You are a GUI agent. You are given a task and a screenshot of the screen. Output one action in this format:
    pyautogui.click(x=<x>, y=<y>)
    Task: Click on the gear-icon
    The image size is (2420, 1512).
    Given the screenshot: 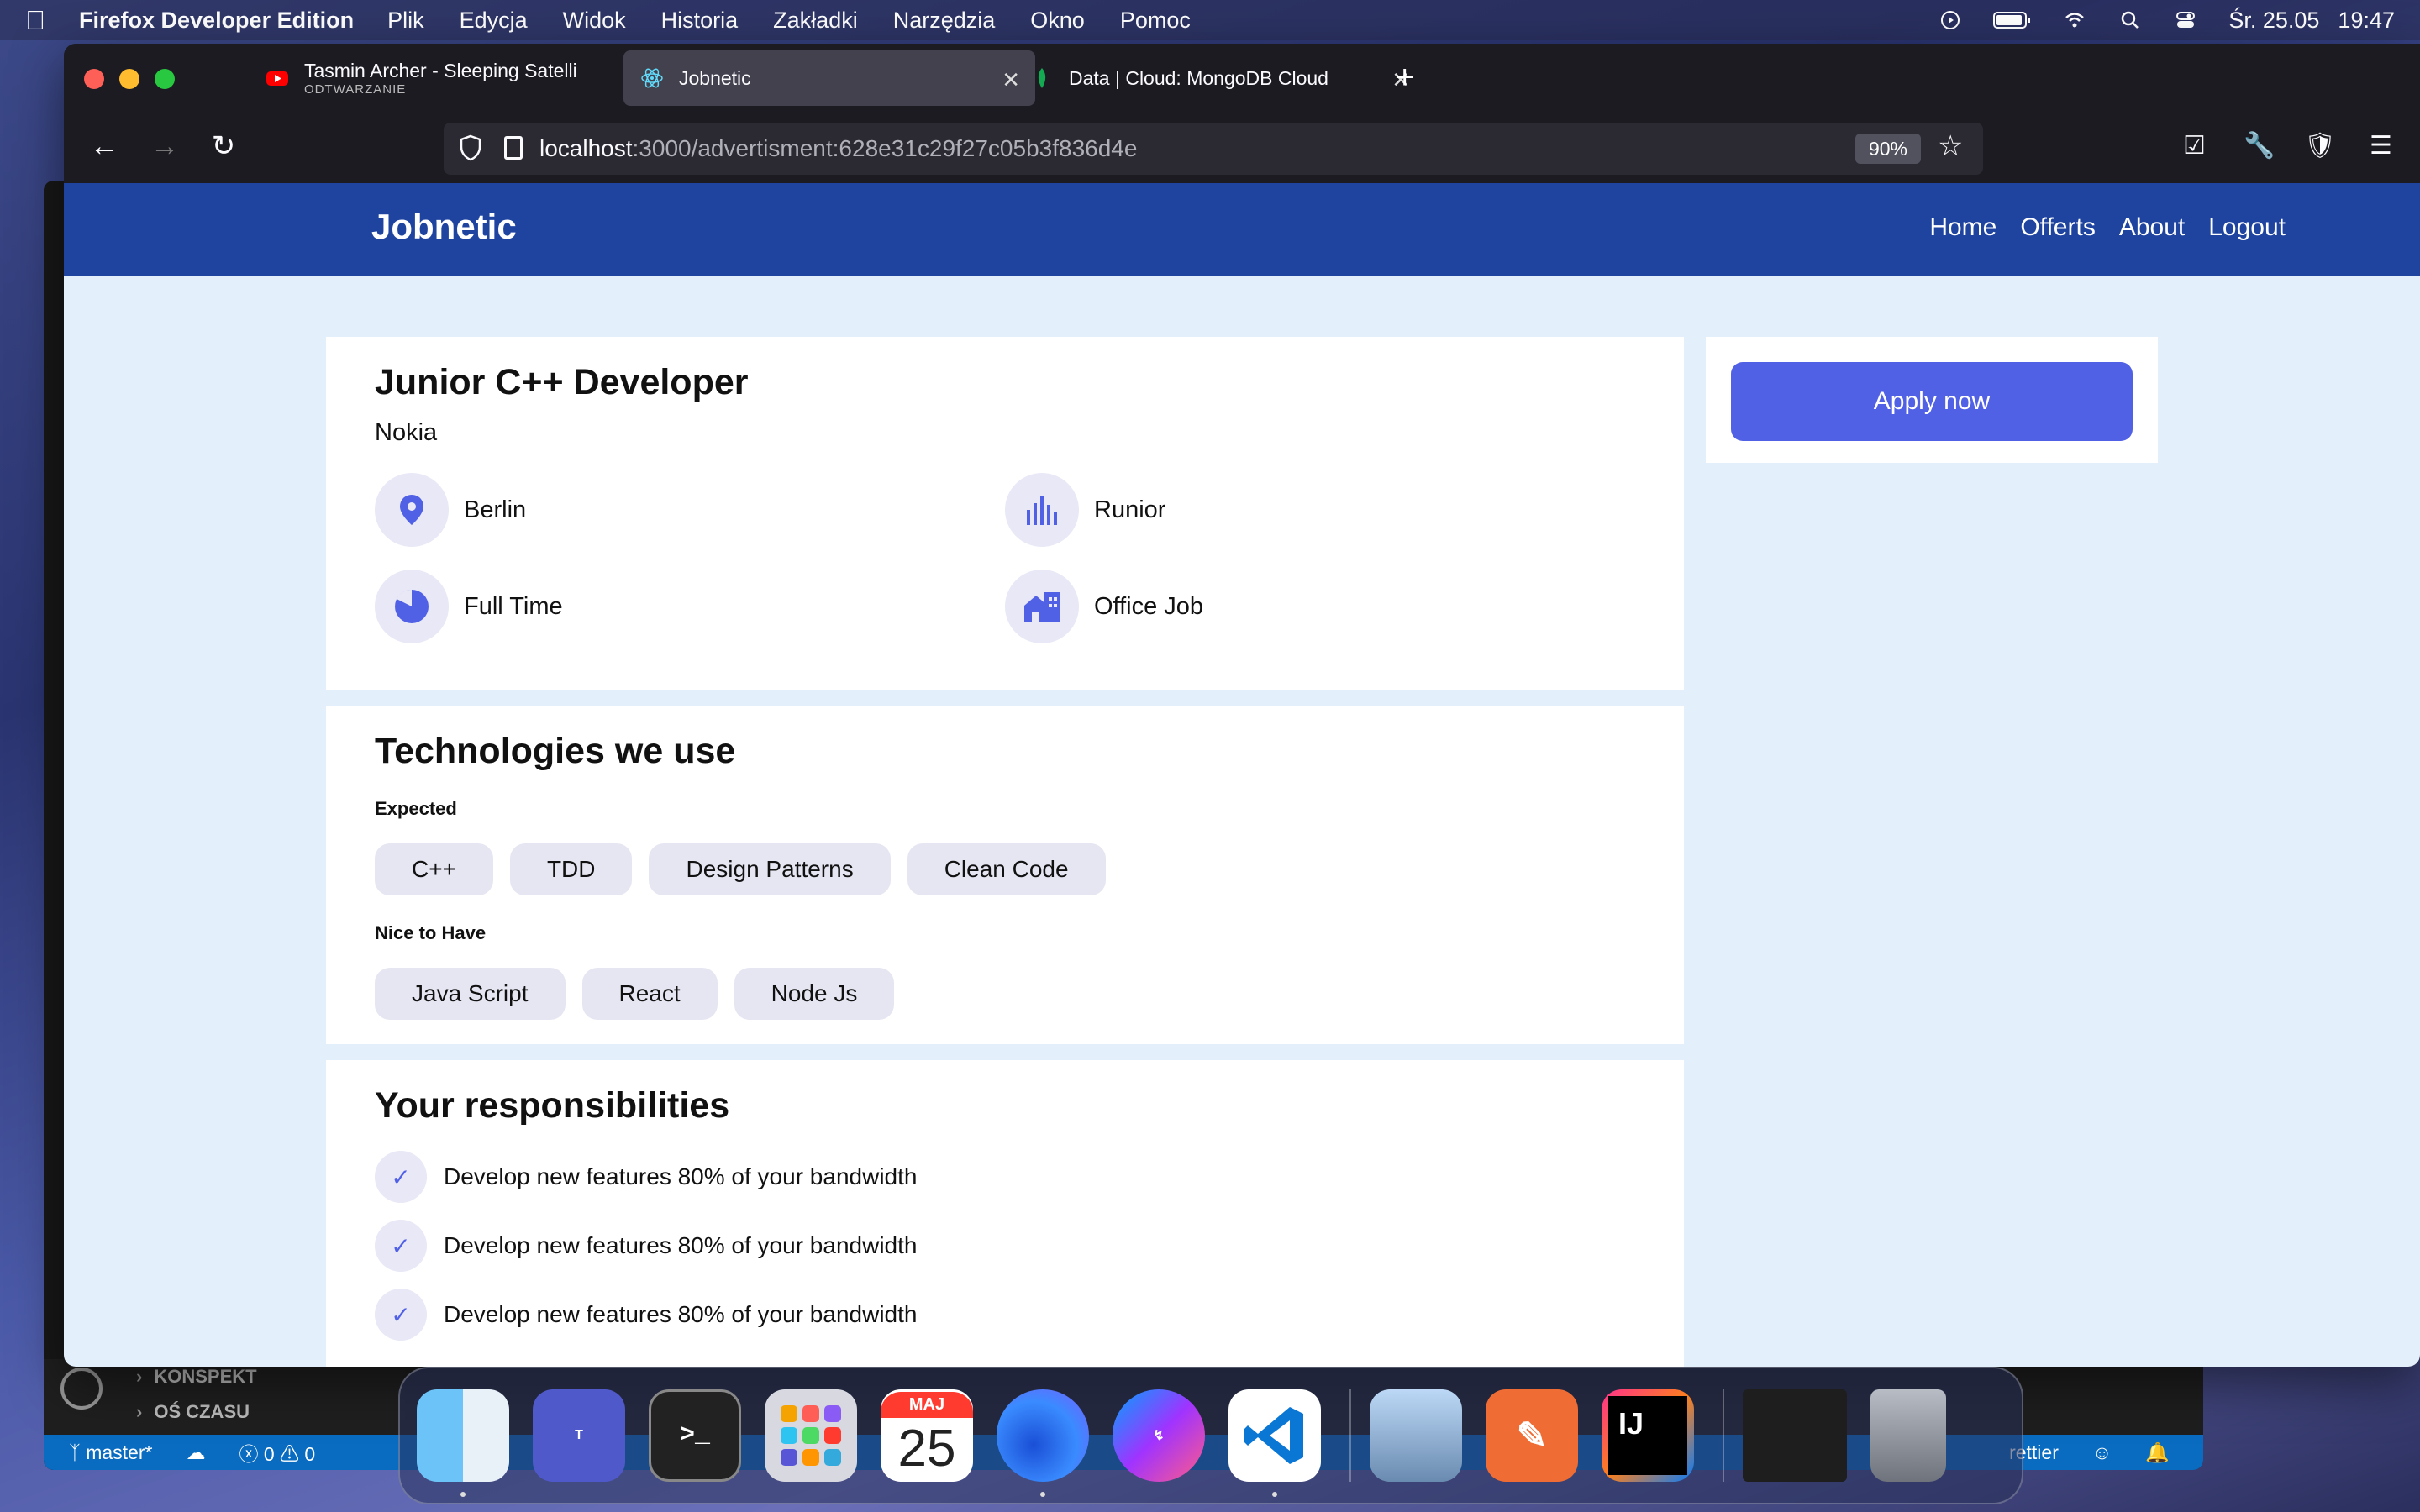 What is the action you would take?
    pyautogui.click(x=81, y=1389)
    